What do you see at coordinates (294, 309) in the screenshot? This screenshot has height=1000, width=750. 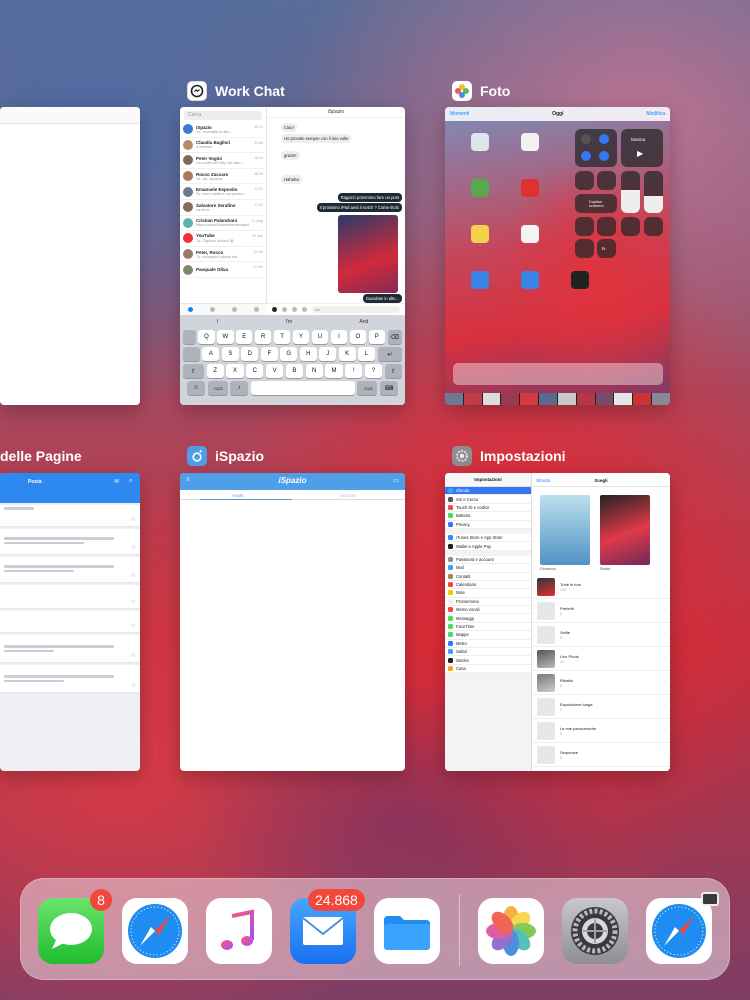 I see `photo-icon` at bounding box center [294, 309].